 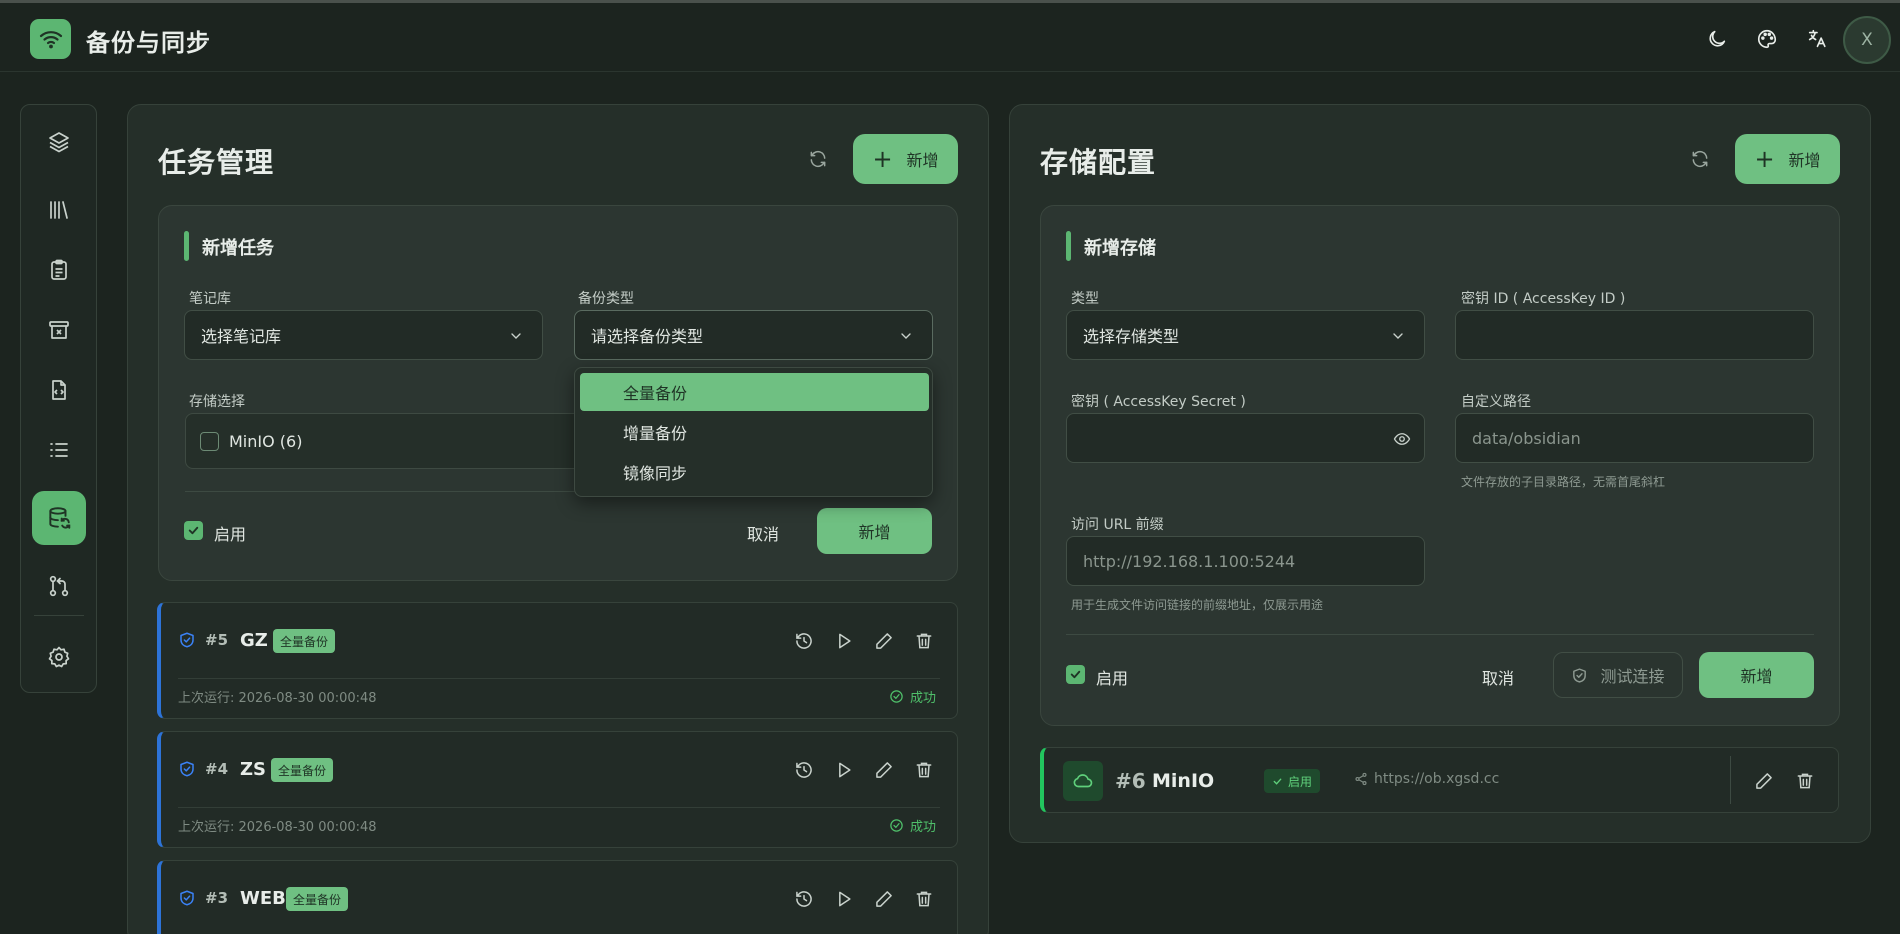 I want to click on sidebar-item-library, so click(x=59, y=210).